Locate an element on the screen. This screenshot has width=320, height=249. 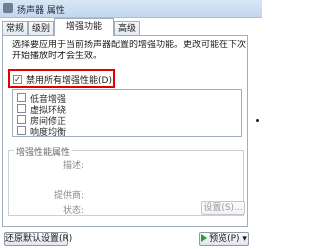
chevron-down-icon: ▾ is located at coordinates (243, 239).